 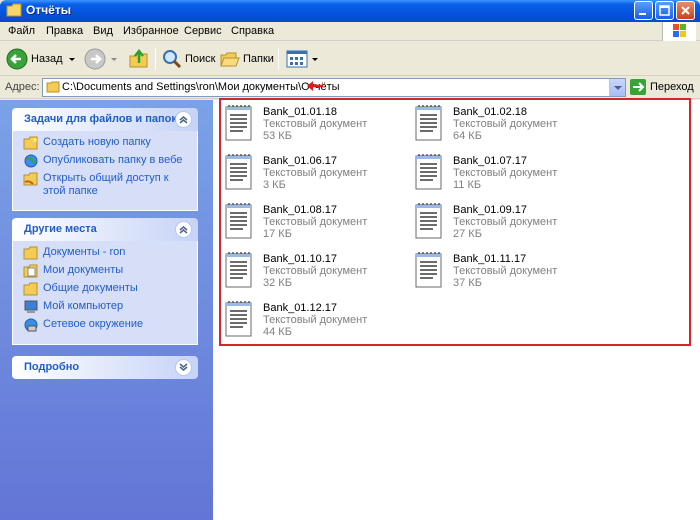 What do you see at coordinates (31, 306) in the screenshot?
I see `computer-icon` at bounding box center [31, 306].